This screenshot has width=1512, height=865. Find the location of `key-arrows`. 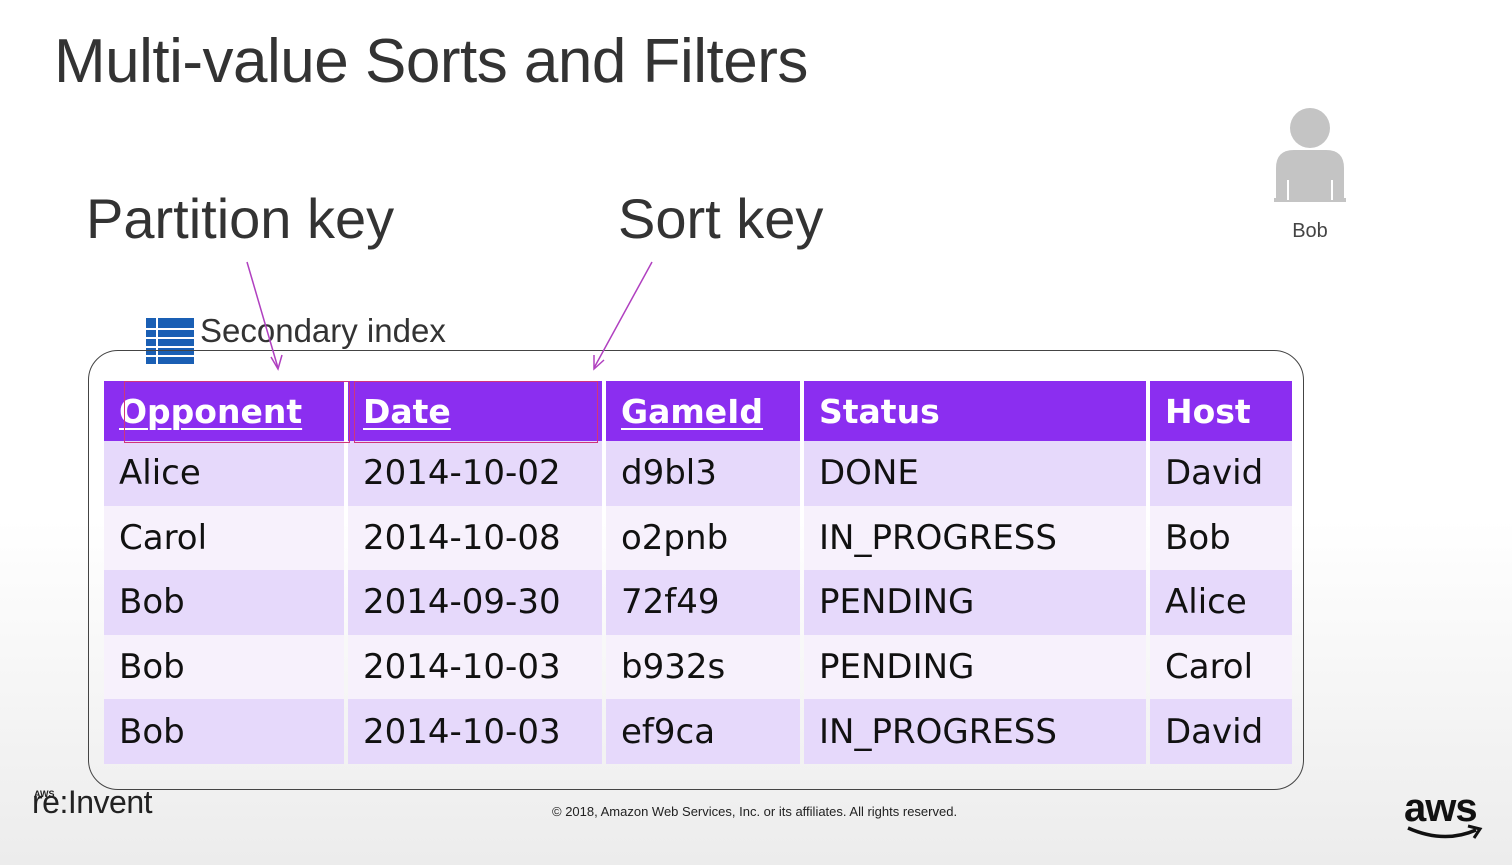

key-arrows is located at coordinates (449, 316).